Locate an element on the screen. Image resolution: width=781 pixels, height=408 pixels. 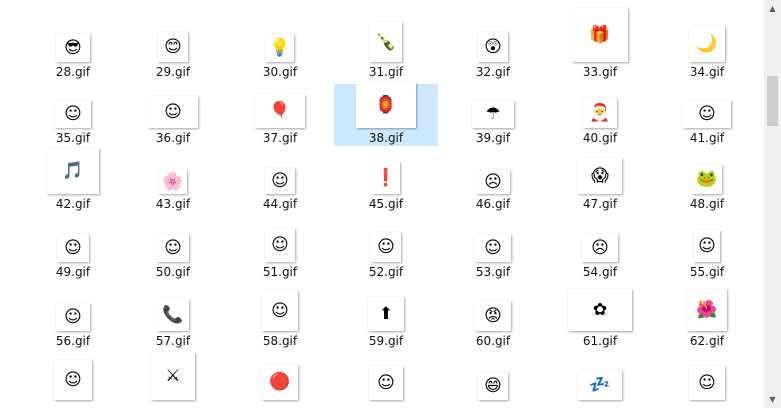
file-name: 33.gif is located at coordinates (600, 72).